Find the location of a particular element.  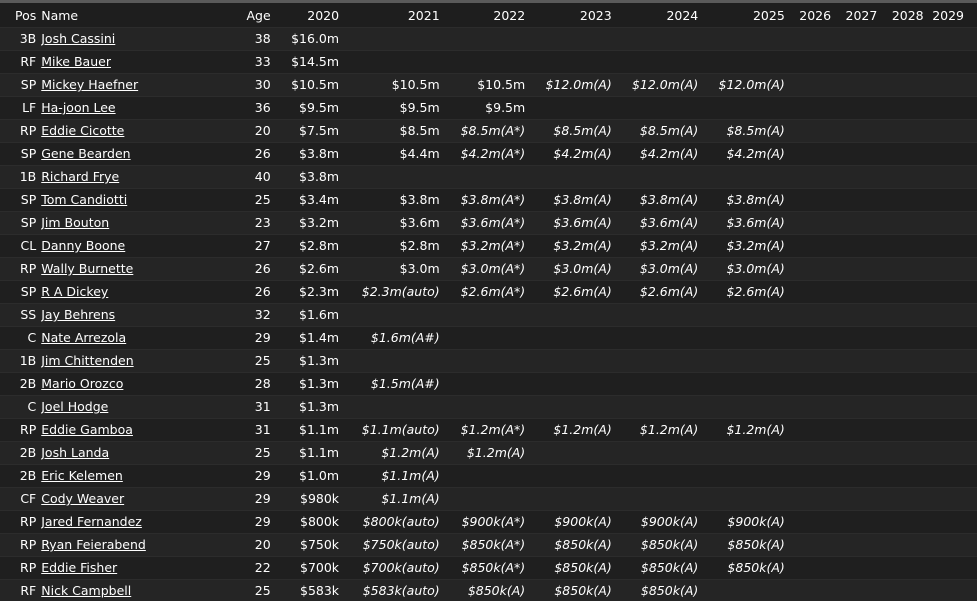

age-cell: 27 is located at coordinates (256, 246).